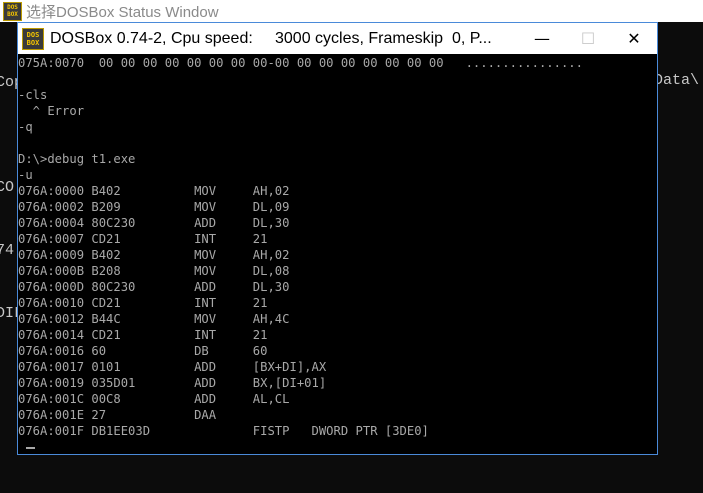 Image resolution: width=703 pixels, height=493 pixels. What do you see at coordinates (351, 11) in the screenshot?
I see `background-window-titlebar: DOS BOX 选择DOSBox Status Window` at bounding box center [351, 11].